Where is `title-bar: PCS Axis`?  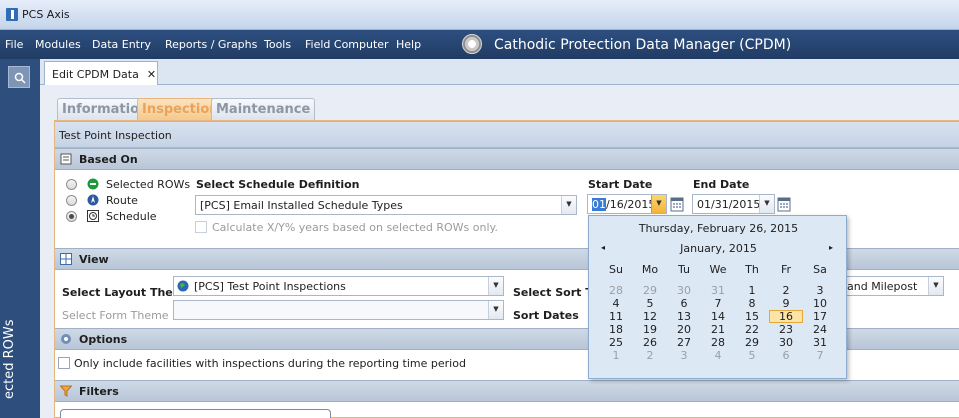 title-bar: PCS Axis is located at coordinates (479, 15).